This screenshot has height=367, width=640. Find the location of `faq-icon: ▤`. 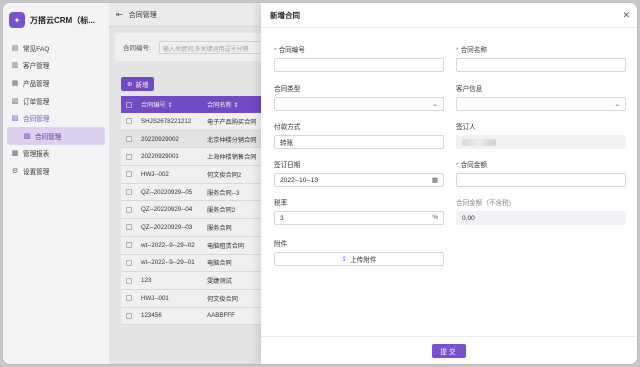

faq-icon: ▤ is located at coordinates (15, 48).